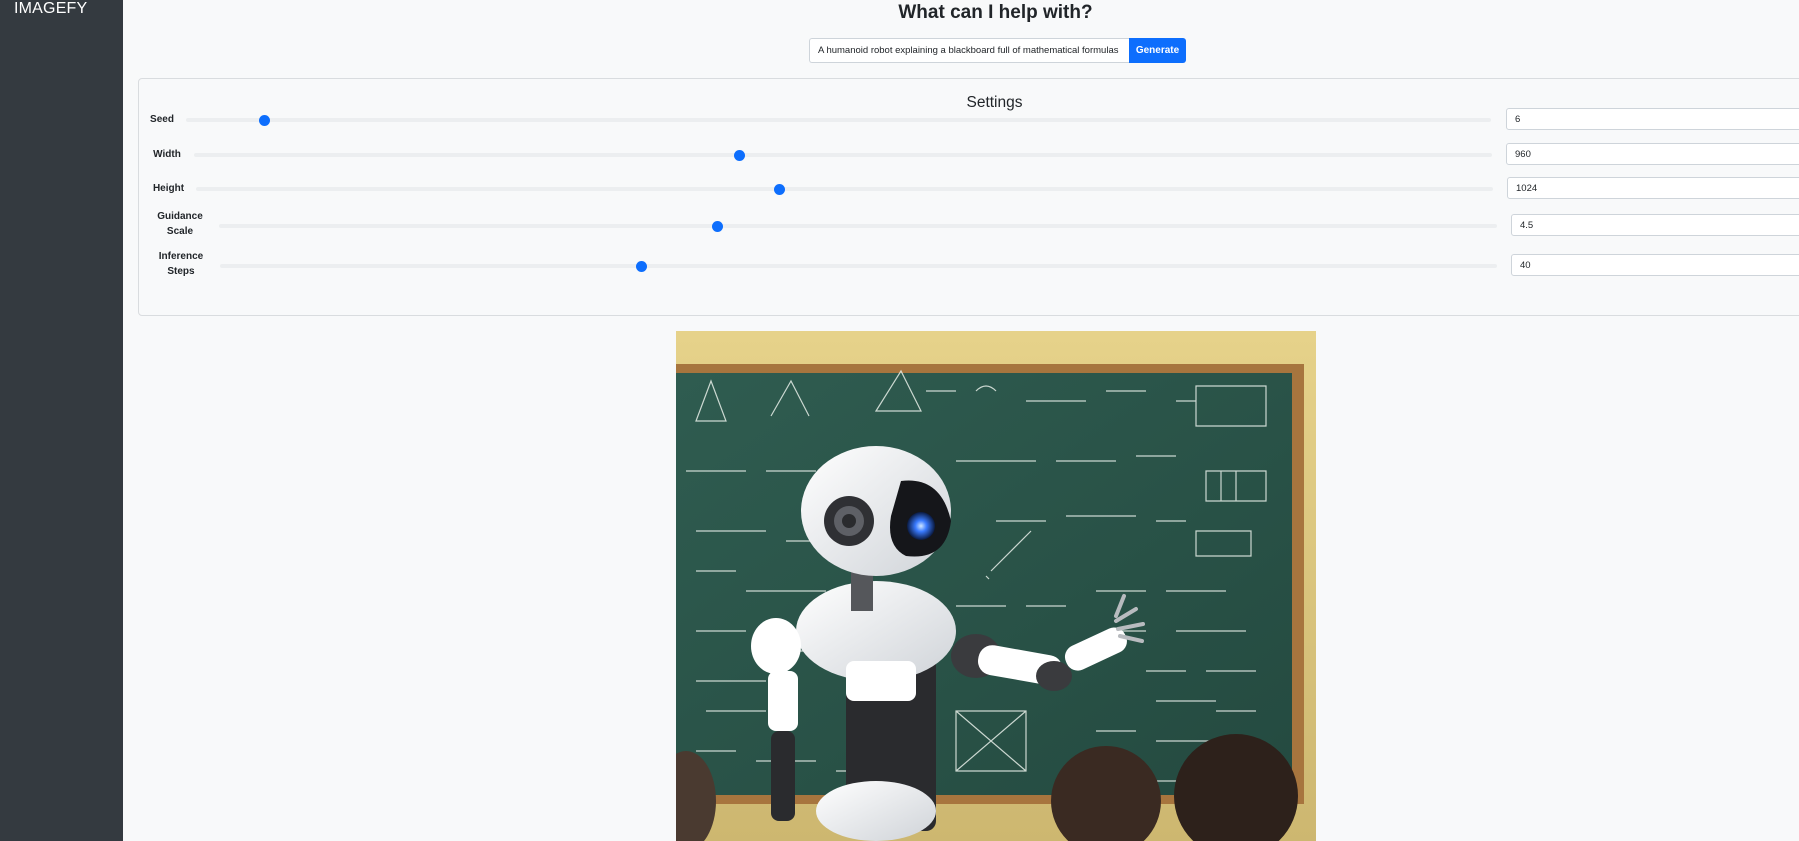 Image resolution: width=1799 pixels, height=841 pixels. What do you see at coordinates (641, 266) in the screenshot?
I see `inference-steps-slider-thumb` at bounding box center [641, 266].